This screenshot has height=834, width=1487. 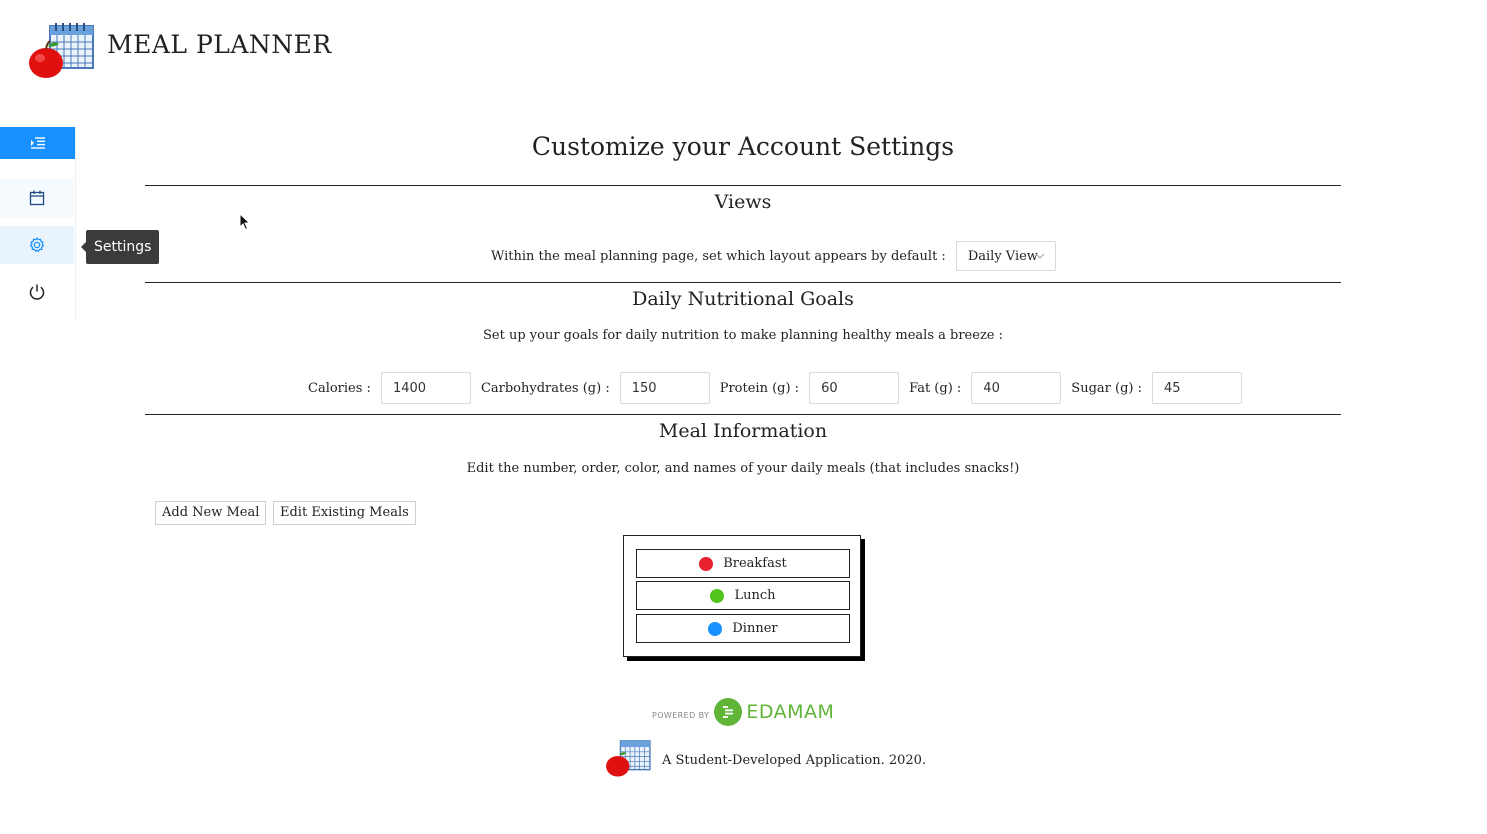 What do you see at coordinates (38, 223) in the screenshot?
I see `sidebar` at bounding box center [38, 223].